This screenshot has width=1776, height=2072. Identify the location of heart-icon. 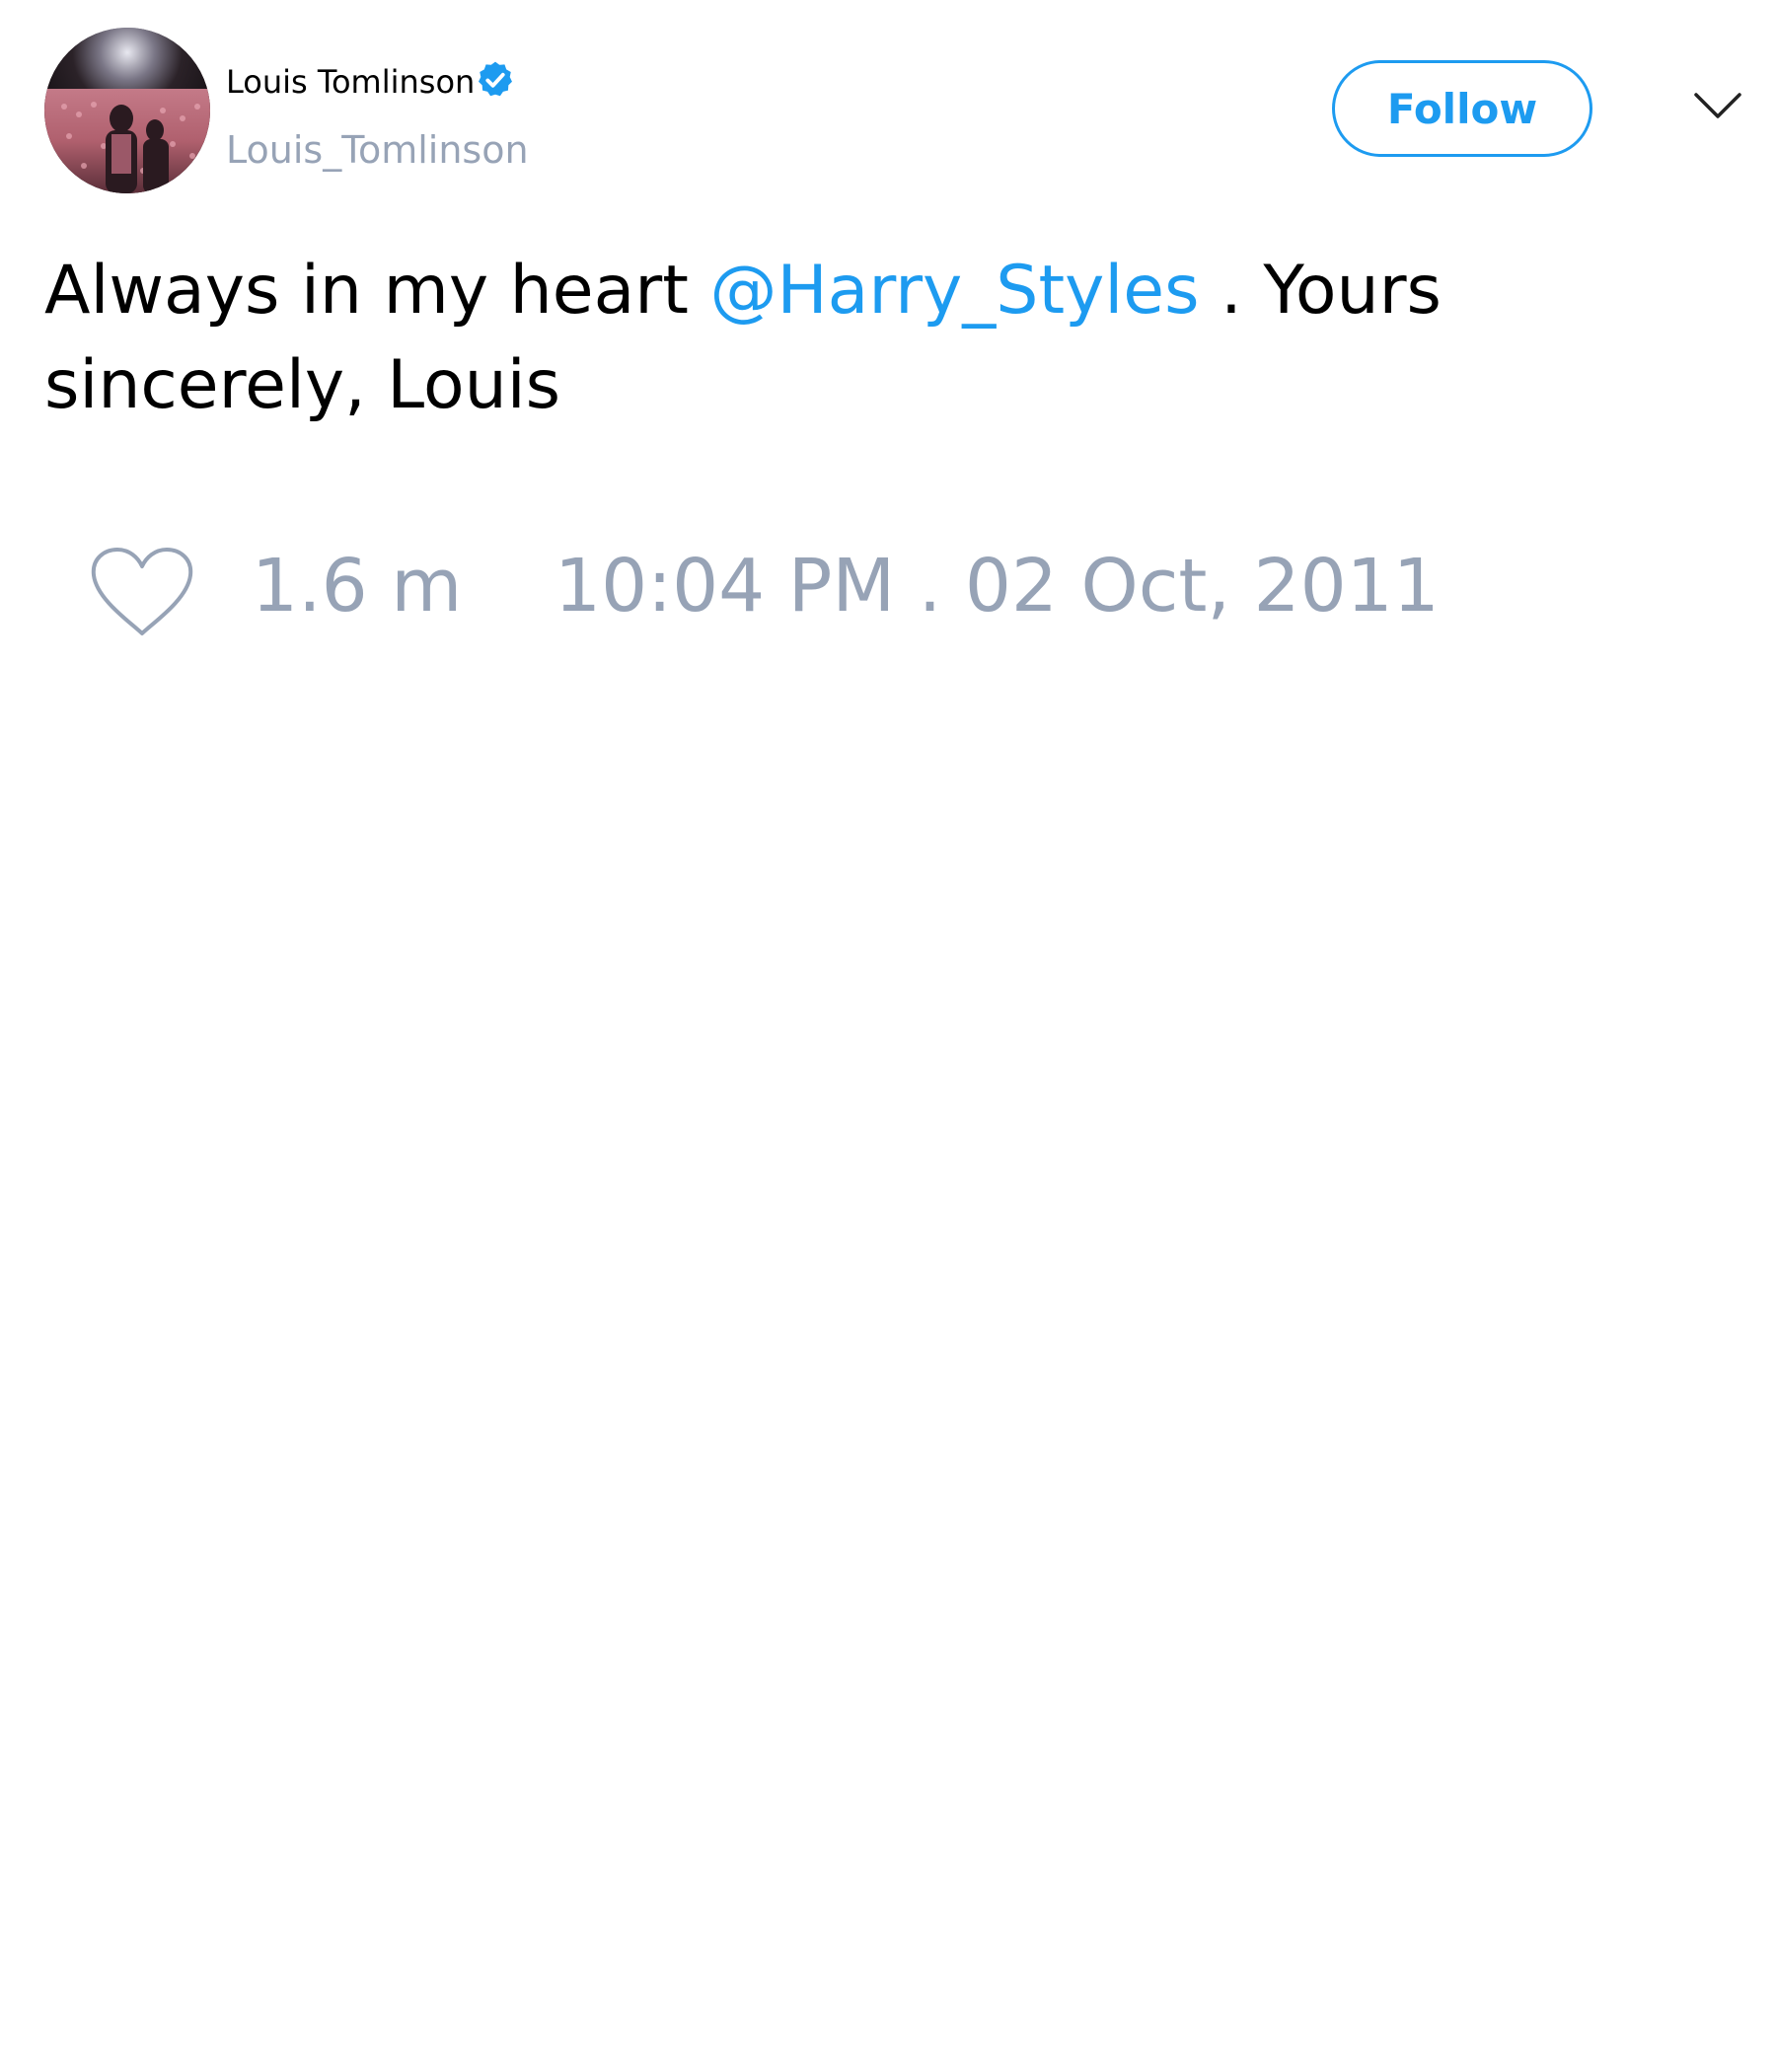
(142, 592).